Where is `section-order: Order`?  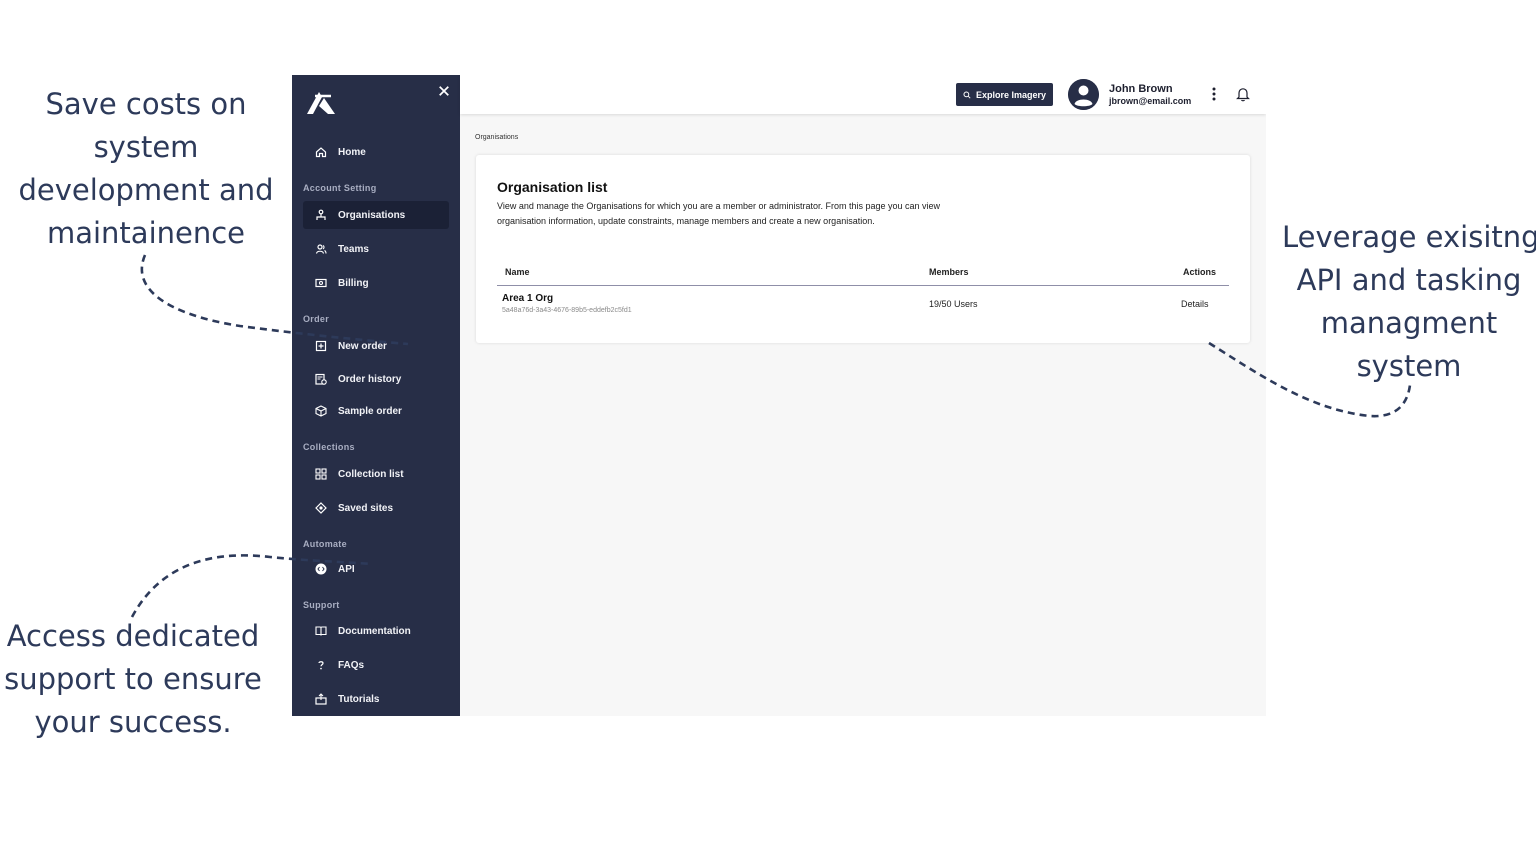
section-order: Order is located at coordinates (316, 319).